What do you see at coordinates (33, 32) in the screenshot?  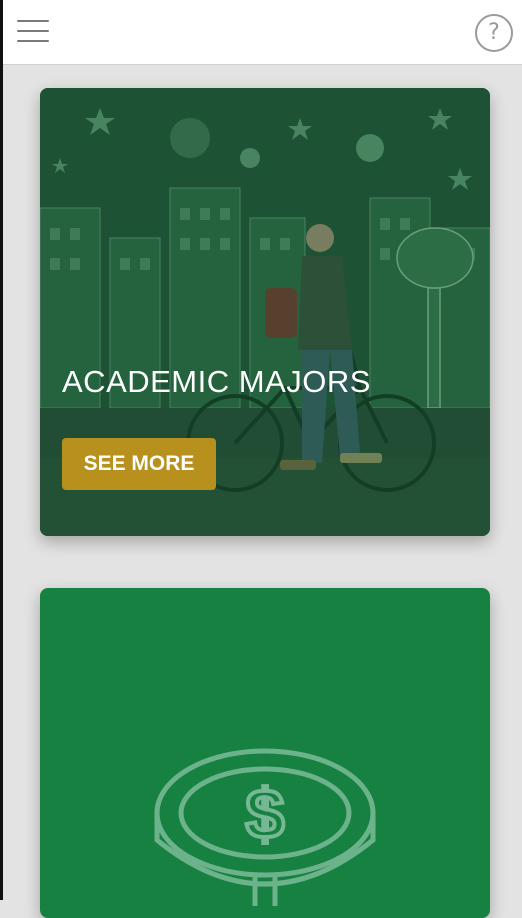 I see `hamburger-menu-icon` at bounding box center [33, 32].